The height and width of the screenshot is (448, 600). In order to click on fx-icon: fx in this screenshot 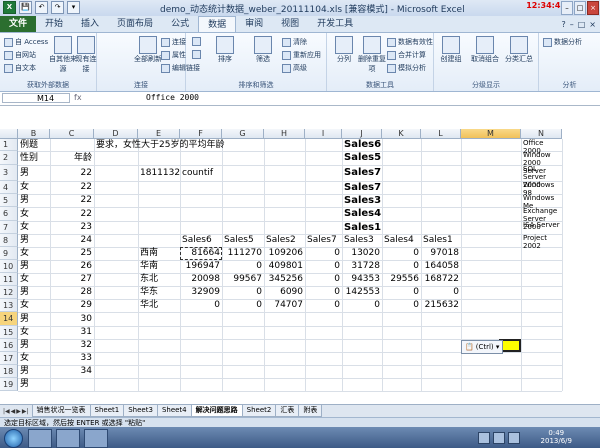, I will do `click(78, 97)`.